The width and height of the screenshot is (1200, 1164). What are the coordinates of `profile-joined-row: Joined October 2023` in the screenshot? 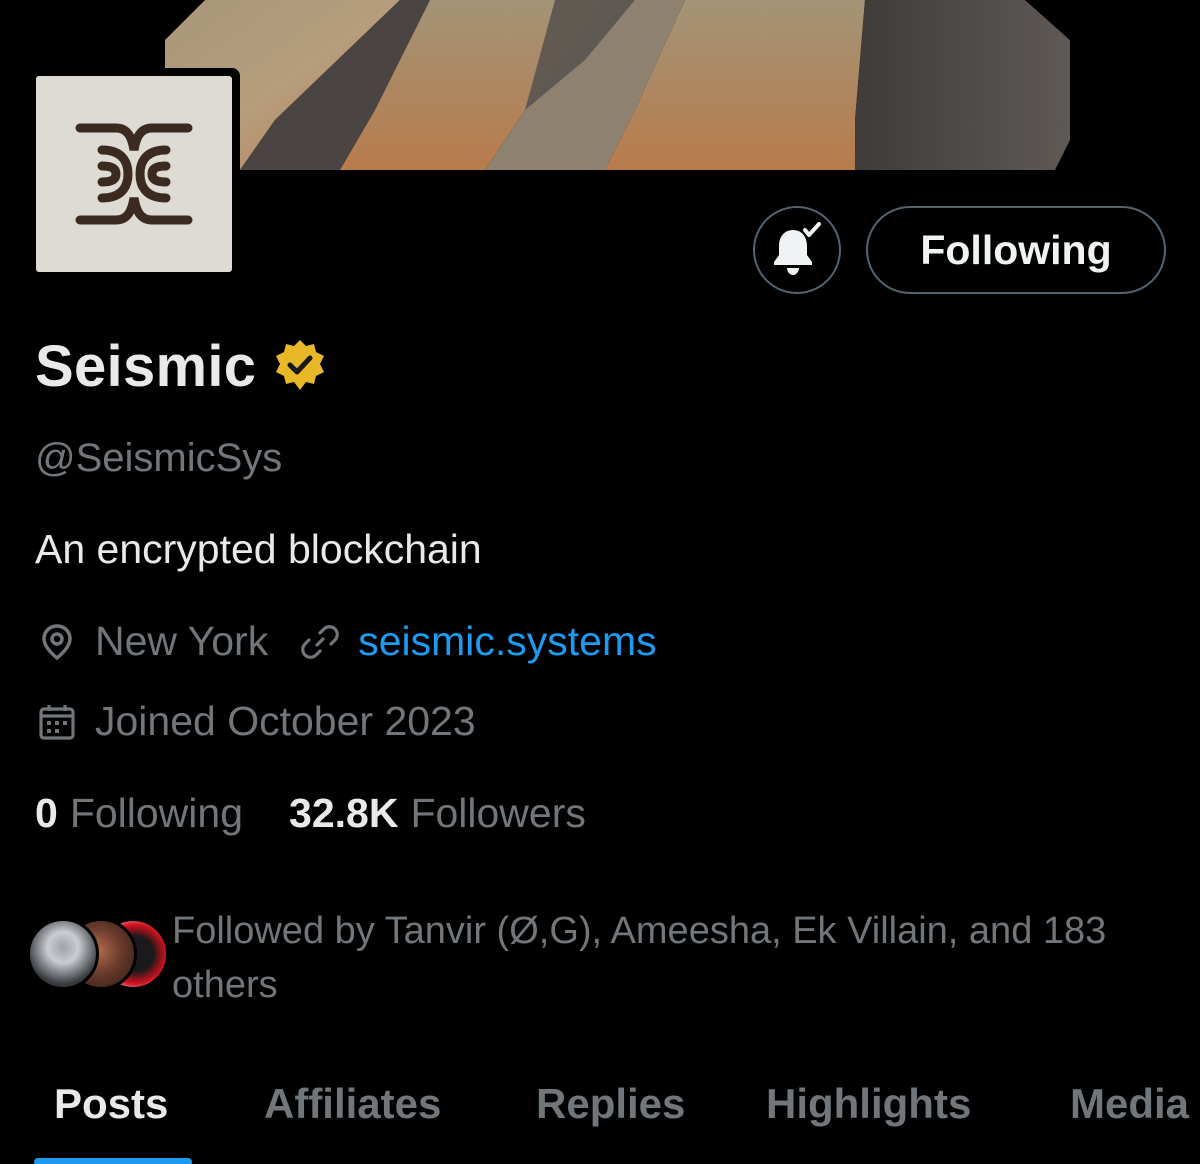 It's located at (255, 721).